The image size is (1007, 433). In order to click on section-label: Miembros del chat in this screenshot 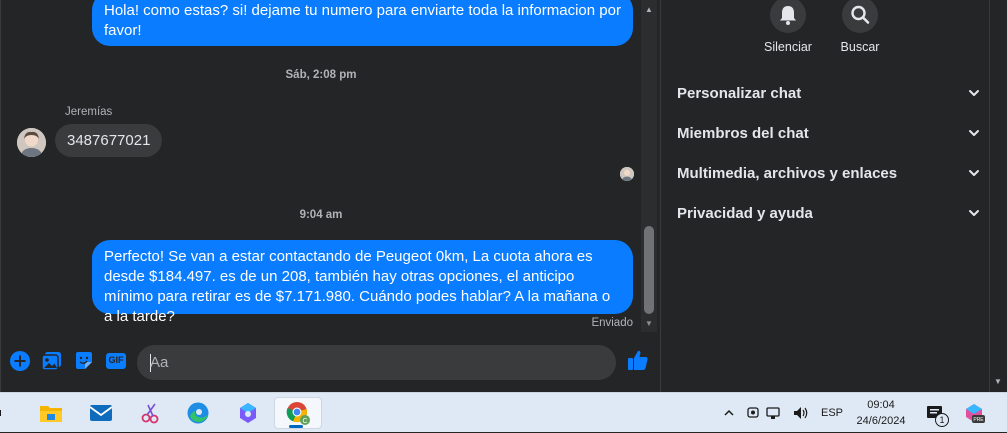, I will do `click(743, 133)`.